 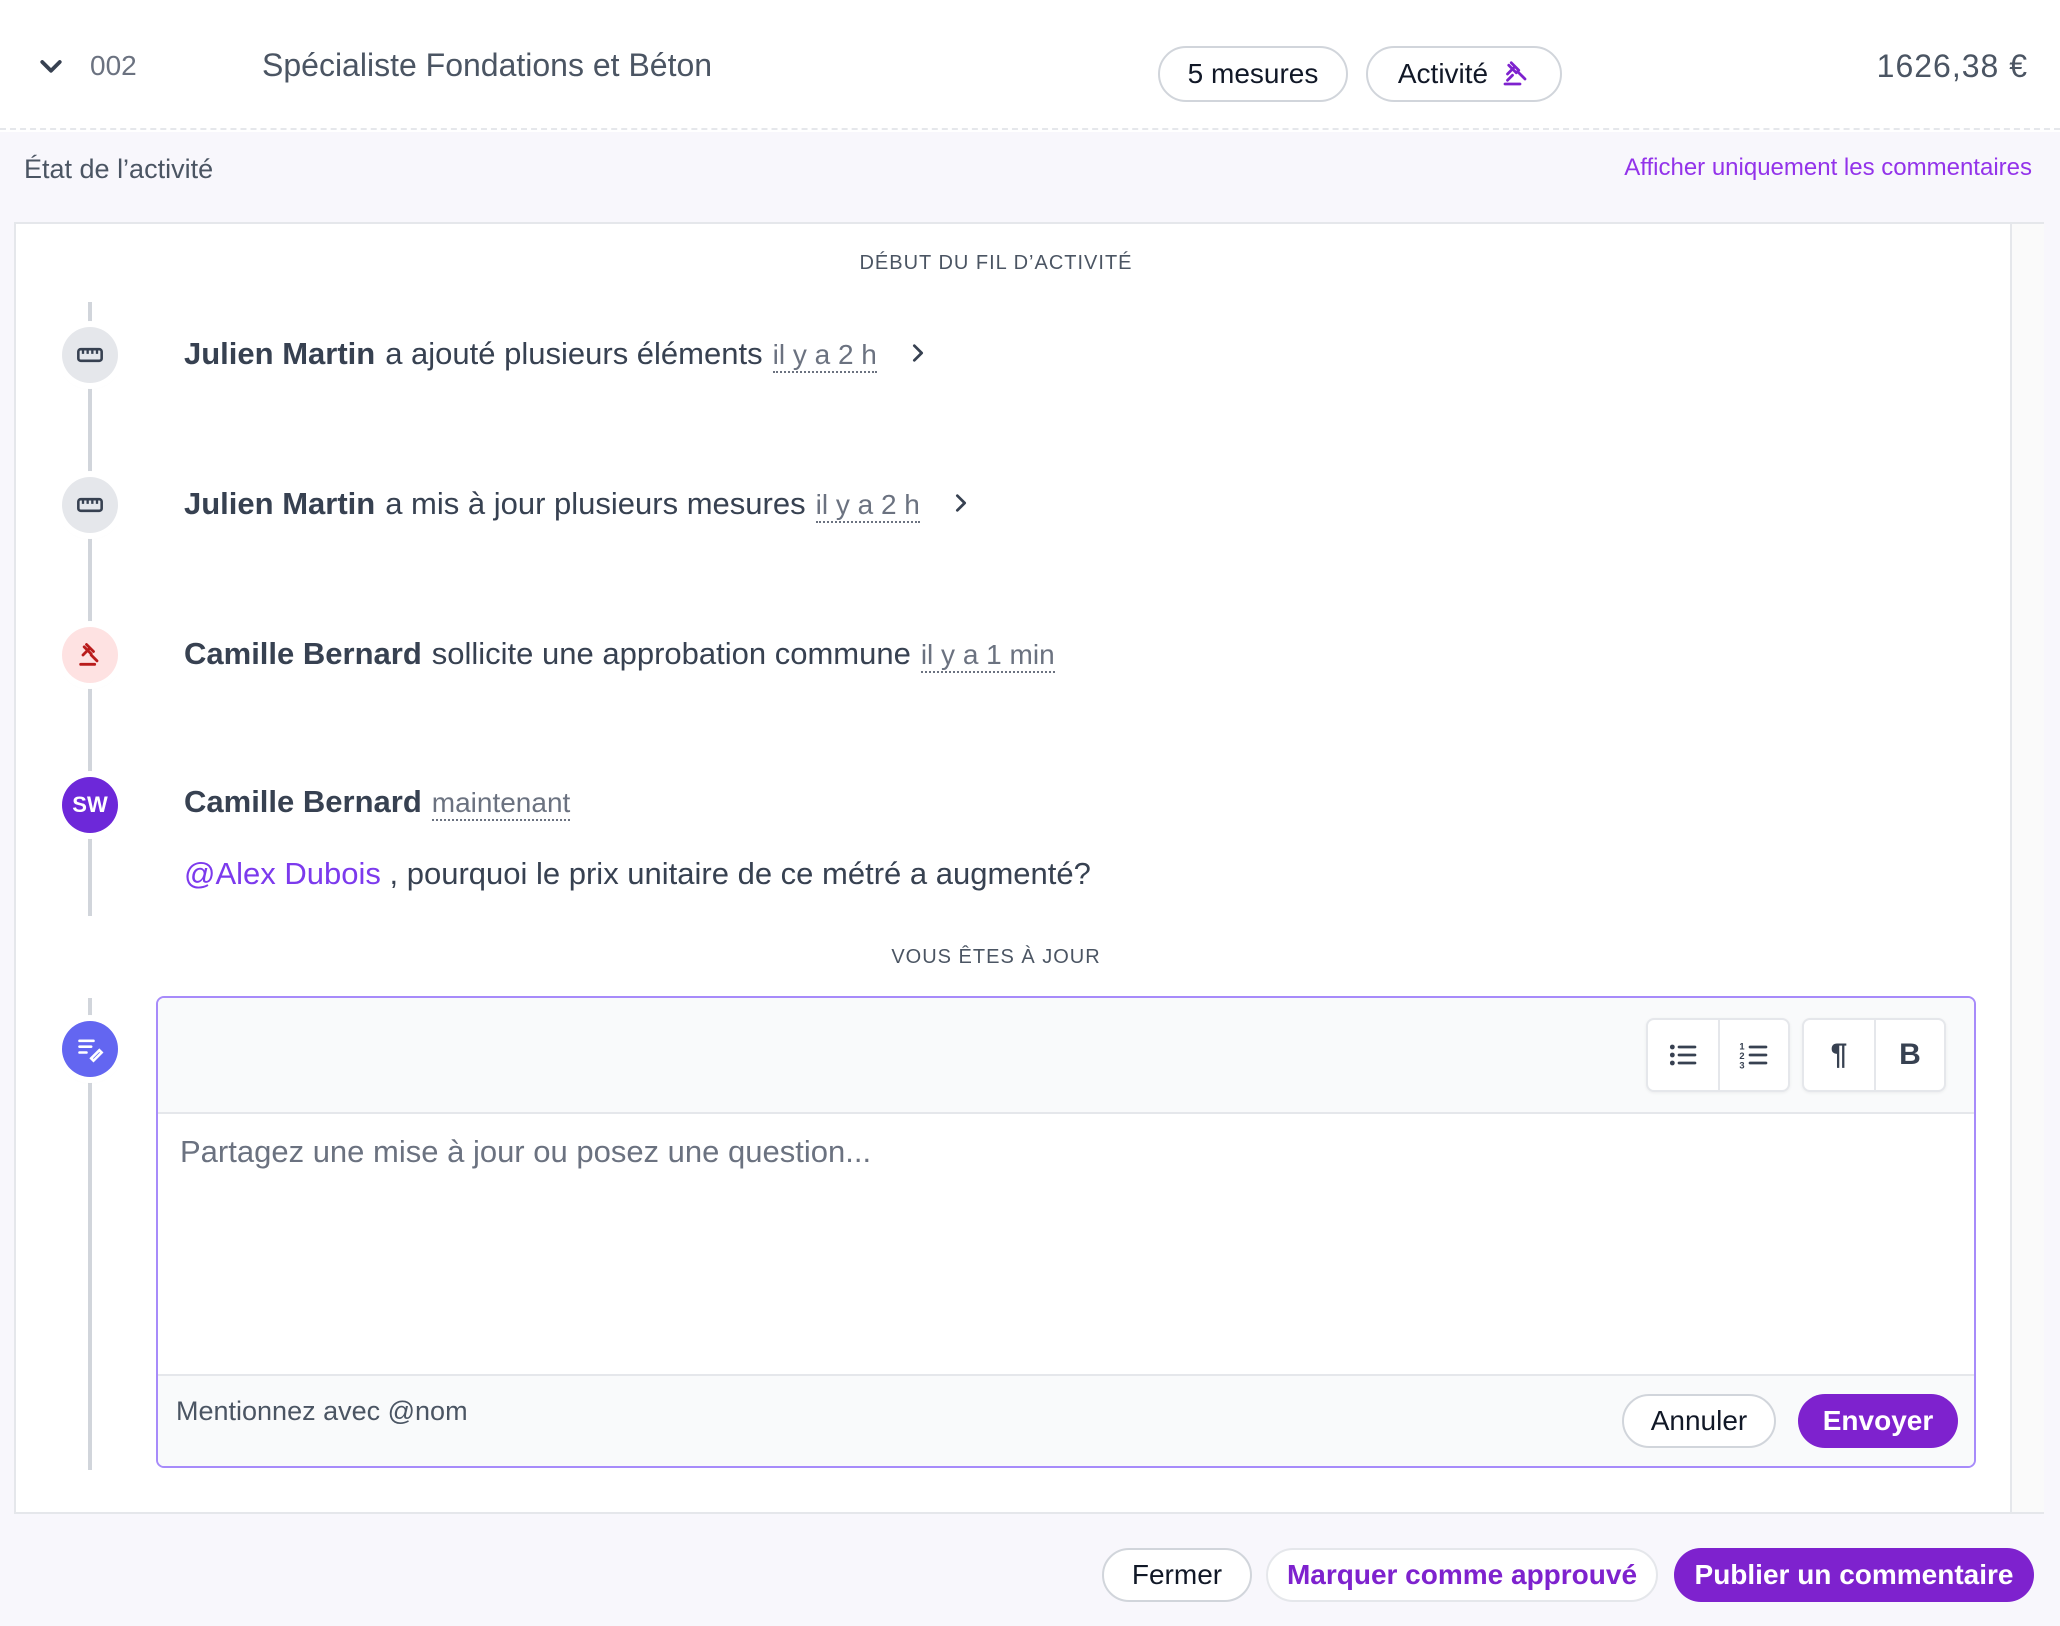 I want to click on item-code: 002, so click(x=113, y=65).